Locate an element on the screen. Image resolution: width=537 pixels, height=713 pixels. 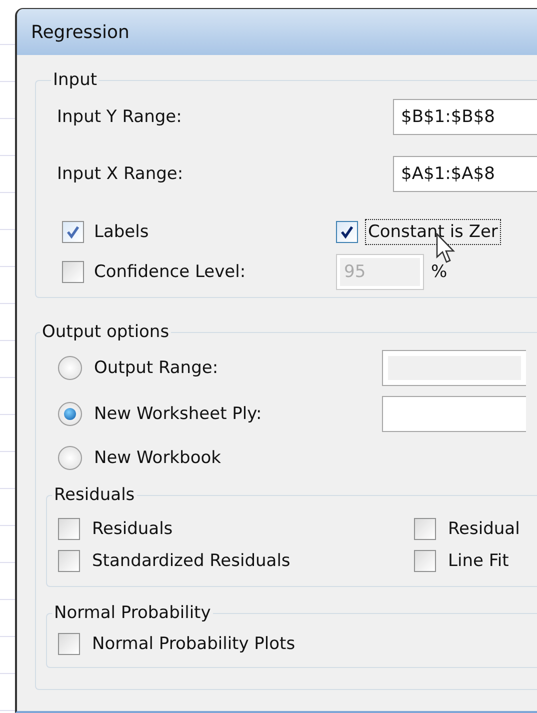
group-label: Output options is located at coordinates (105, 332).